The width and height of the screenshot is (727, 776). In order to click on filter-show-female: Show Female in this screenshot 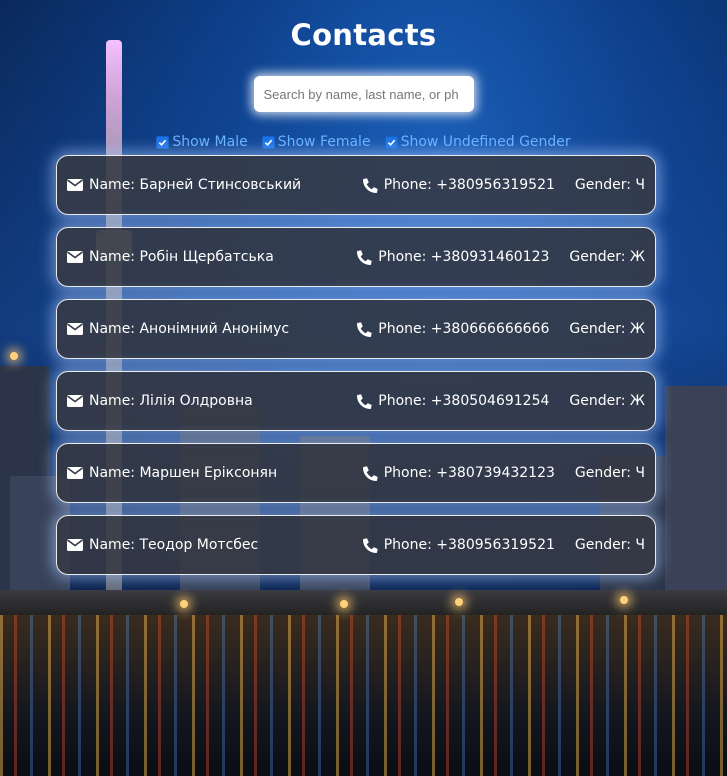, I will do `click(316, 142)`.